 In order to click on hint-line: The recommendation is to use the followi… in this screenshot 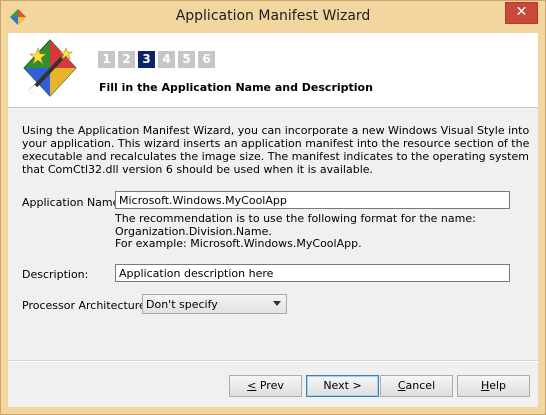, I will do `click(295, 218)`.